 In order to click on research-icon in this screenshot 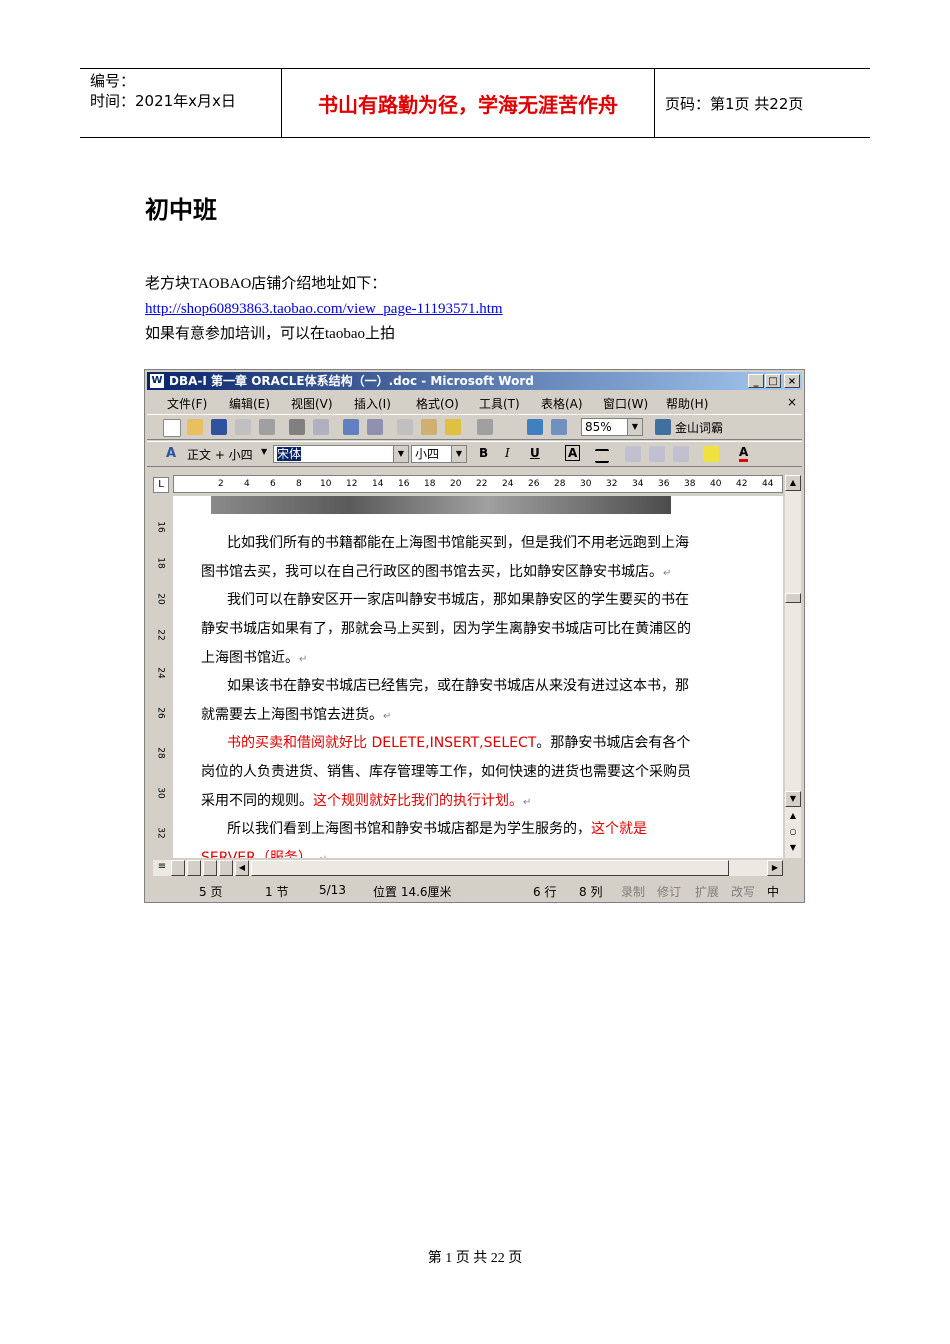, I will do `click(375, 427)`.